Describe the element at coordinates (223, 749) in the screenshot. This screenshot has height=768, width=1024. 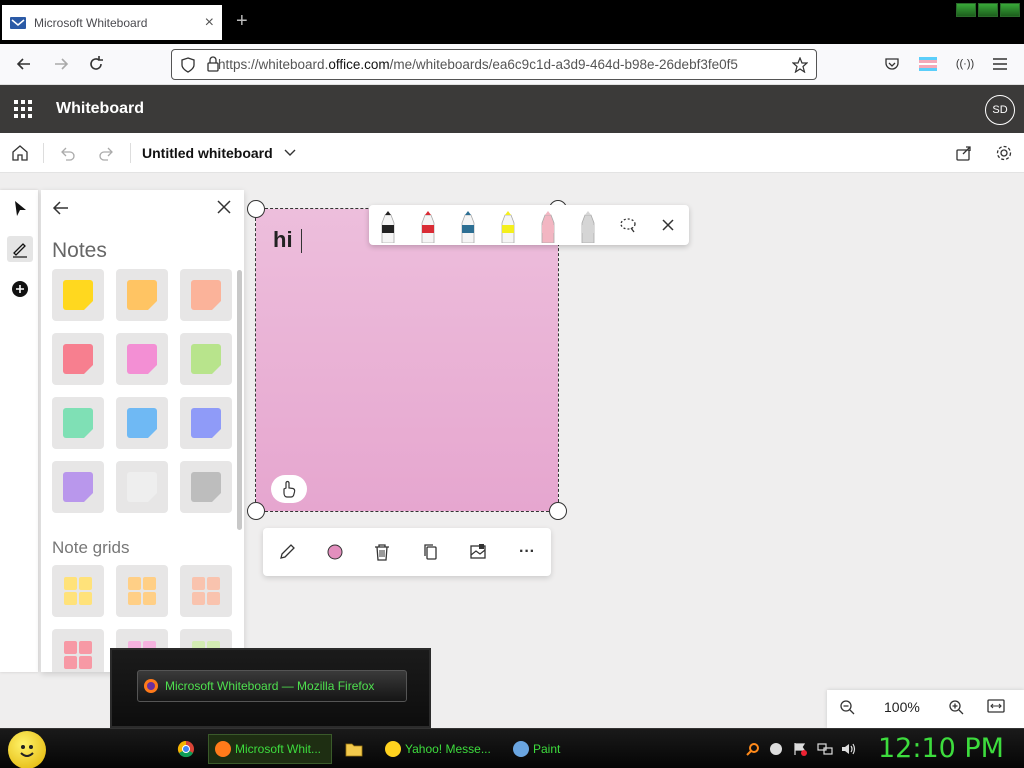
I see `task-app-icon` at that location.